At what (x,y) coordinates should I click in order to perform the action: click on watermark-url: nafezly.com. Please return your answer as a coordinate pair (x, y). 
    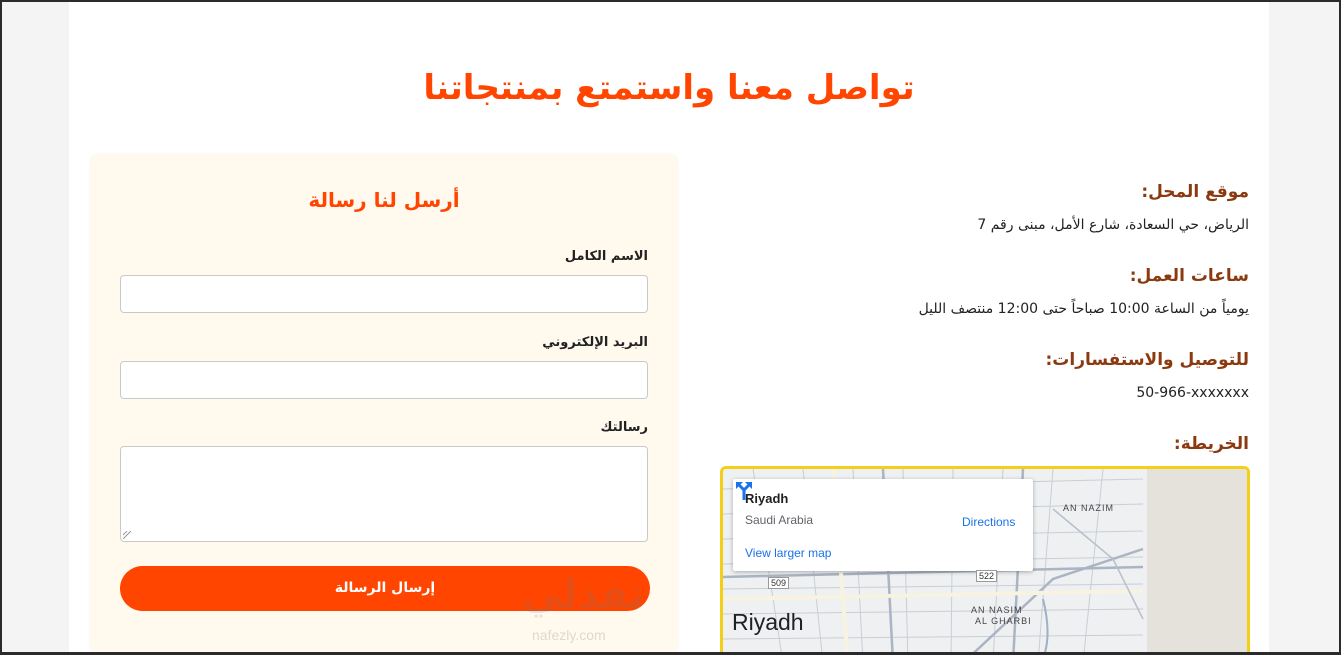
    Looking at the image, I should click on (569, 635).